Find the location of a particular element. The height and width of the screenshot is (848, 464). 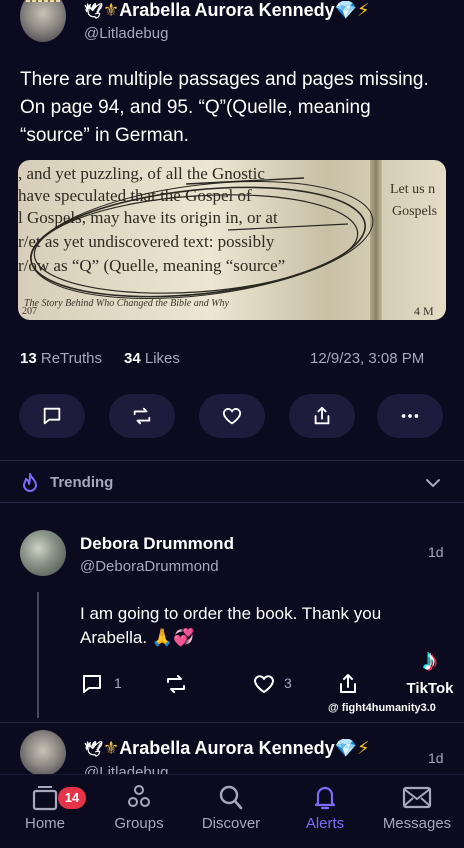

nav-home: Home 14 is located at coordinates (45, 807).